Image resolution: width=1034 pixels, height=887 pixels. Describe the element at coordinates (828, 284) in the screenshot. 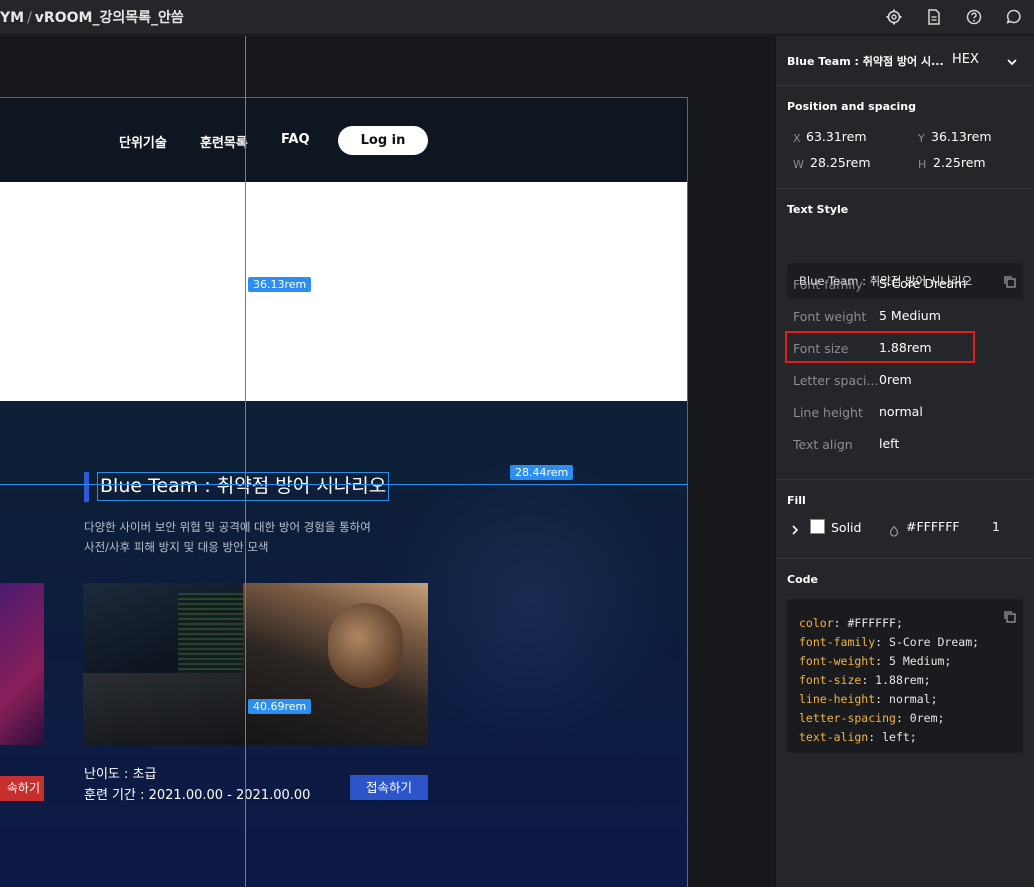

I see `prop-label-font-family: Font family` at that location.